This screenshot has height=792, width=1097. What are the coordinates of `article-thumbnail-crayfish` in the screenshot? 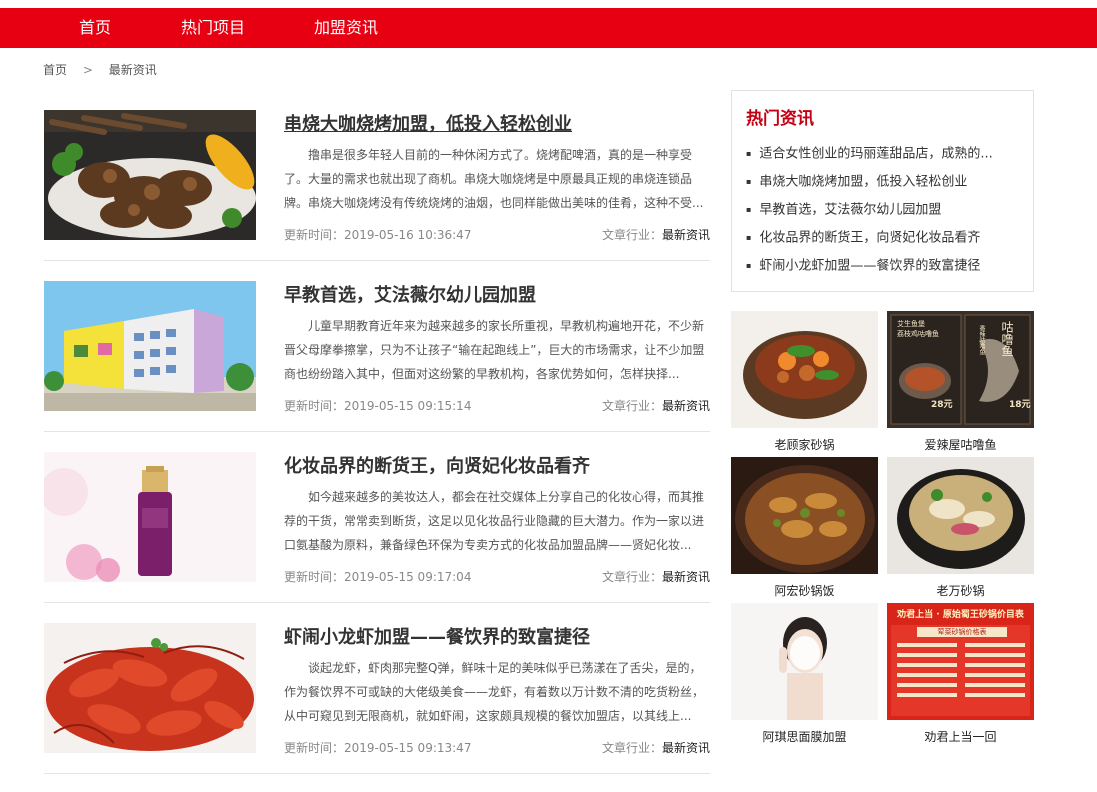 It's located at (150, 688).